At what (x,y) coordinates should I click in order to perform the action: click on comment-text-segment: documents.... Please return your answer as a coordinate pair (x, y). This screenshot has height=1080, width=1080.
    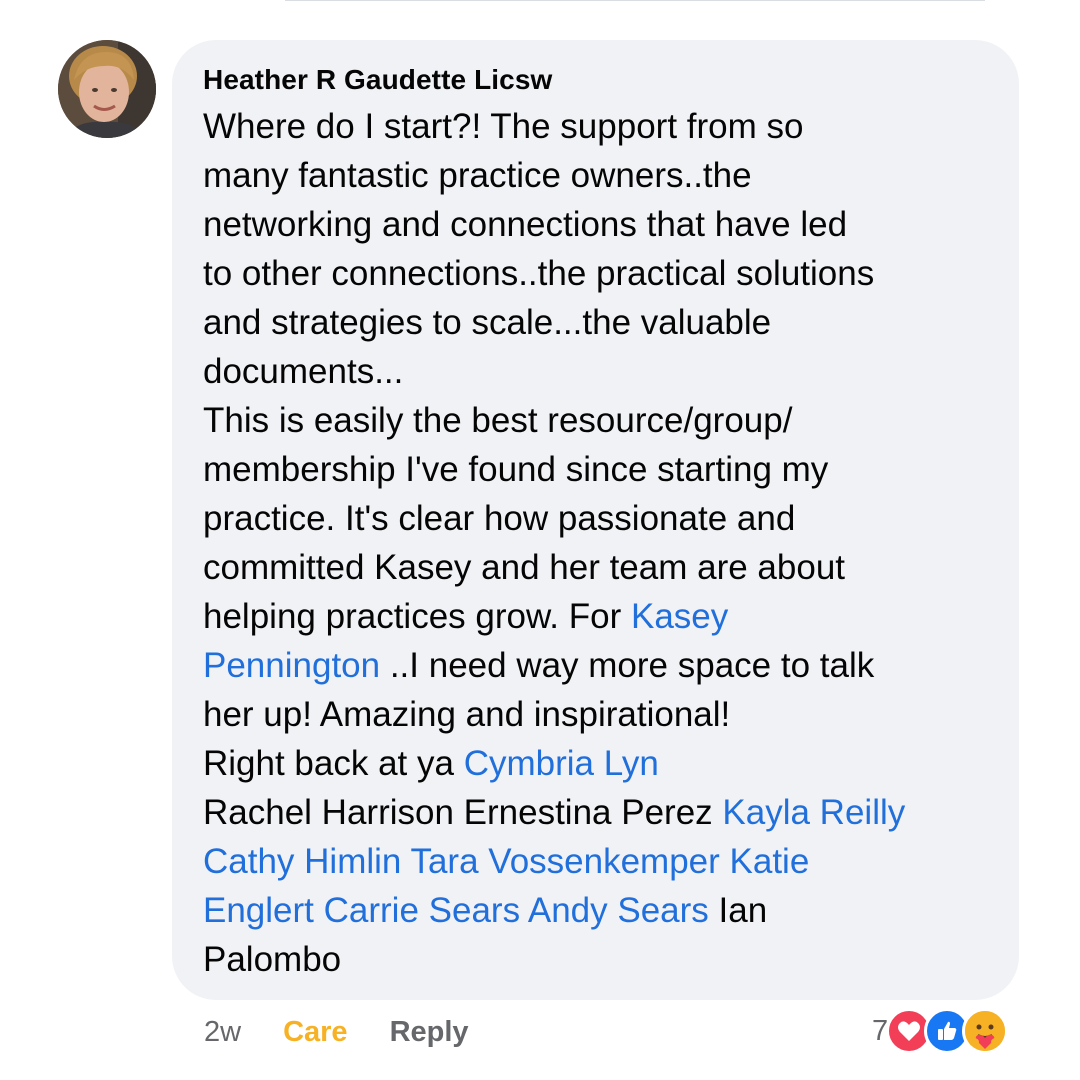
    Looking at the image, I should click on (303, 371).